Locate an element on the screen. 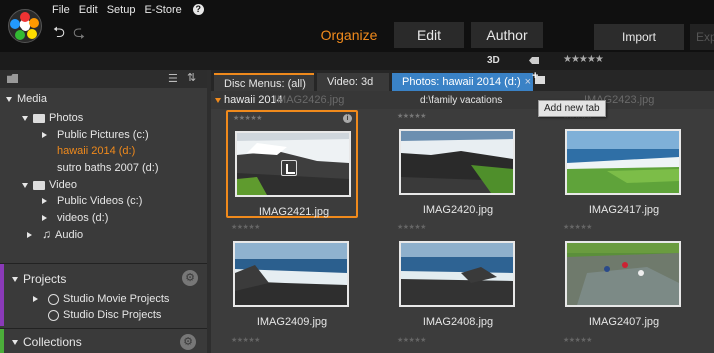  tree-public-pictures: Public Pictures (c:) is located at coordinates (95, 135).